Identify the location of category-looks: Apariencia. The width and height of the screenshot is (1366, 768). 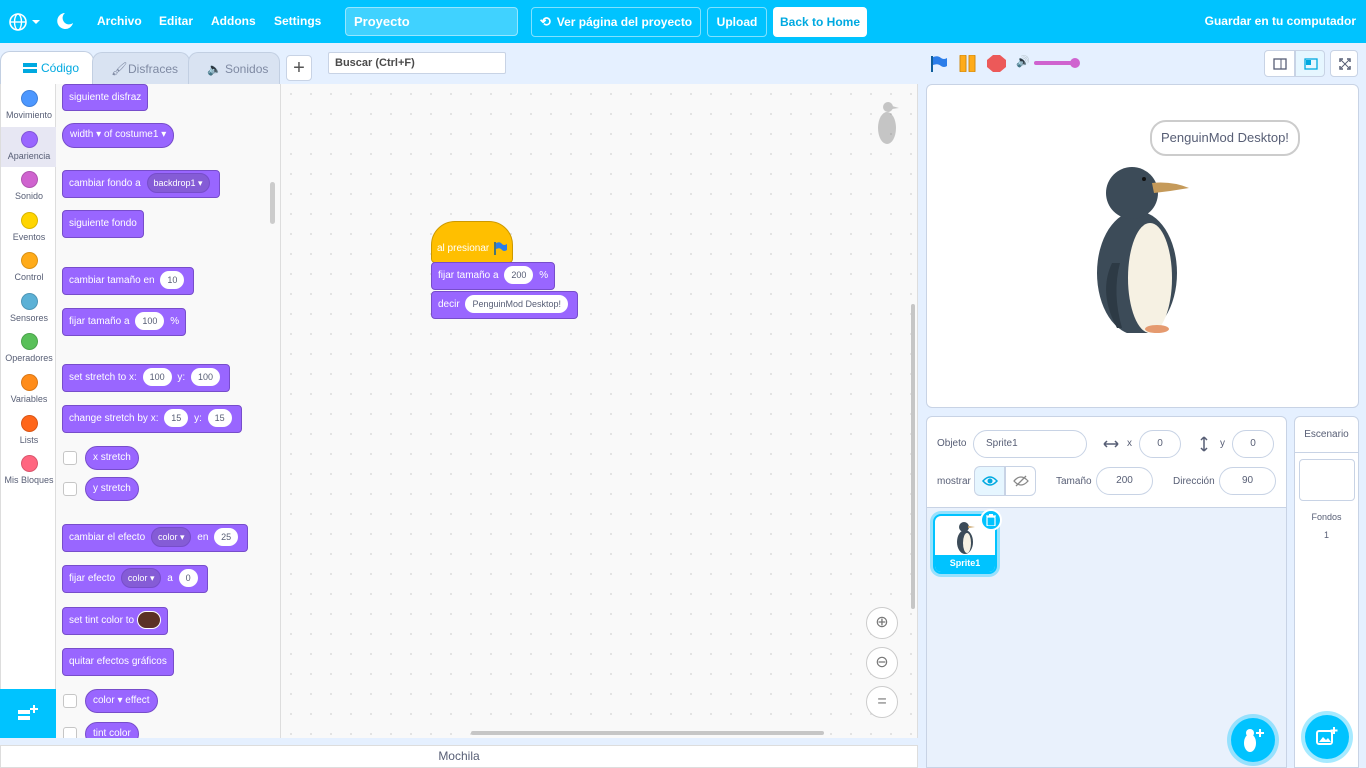
(29, 147).